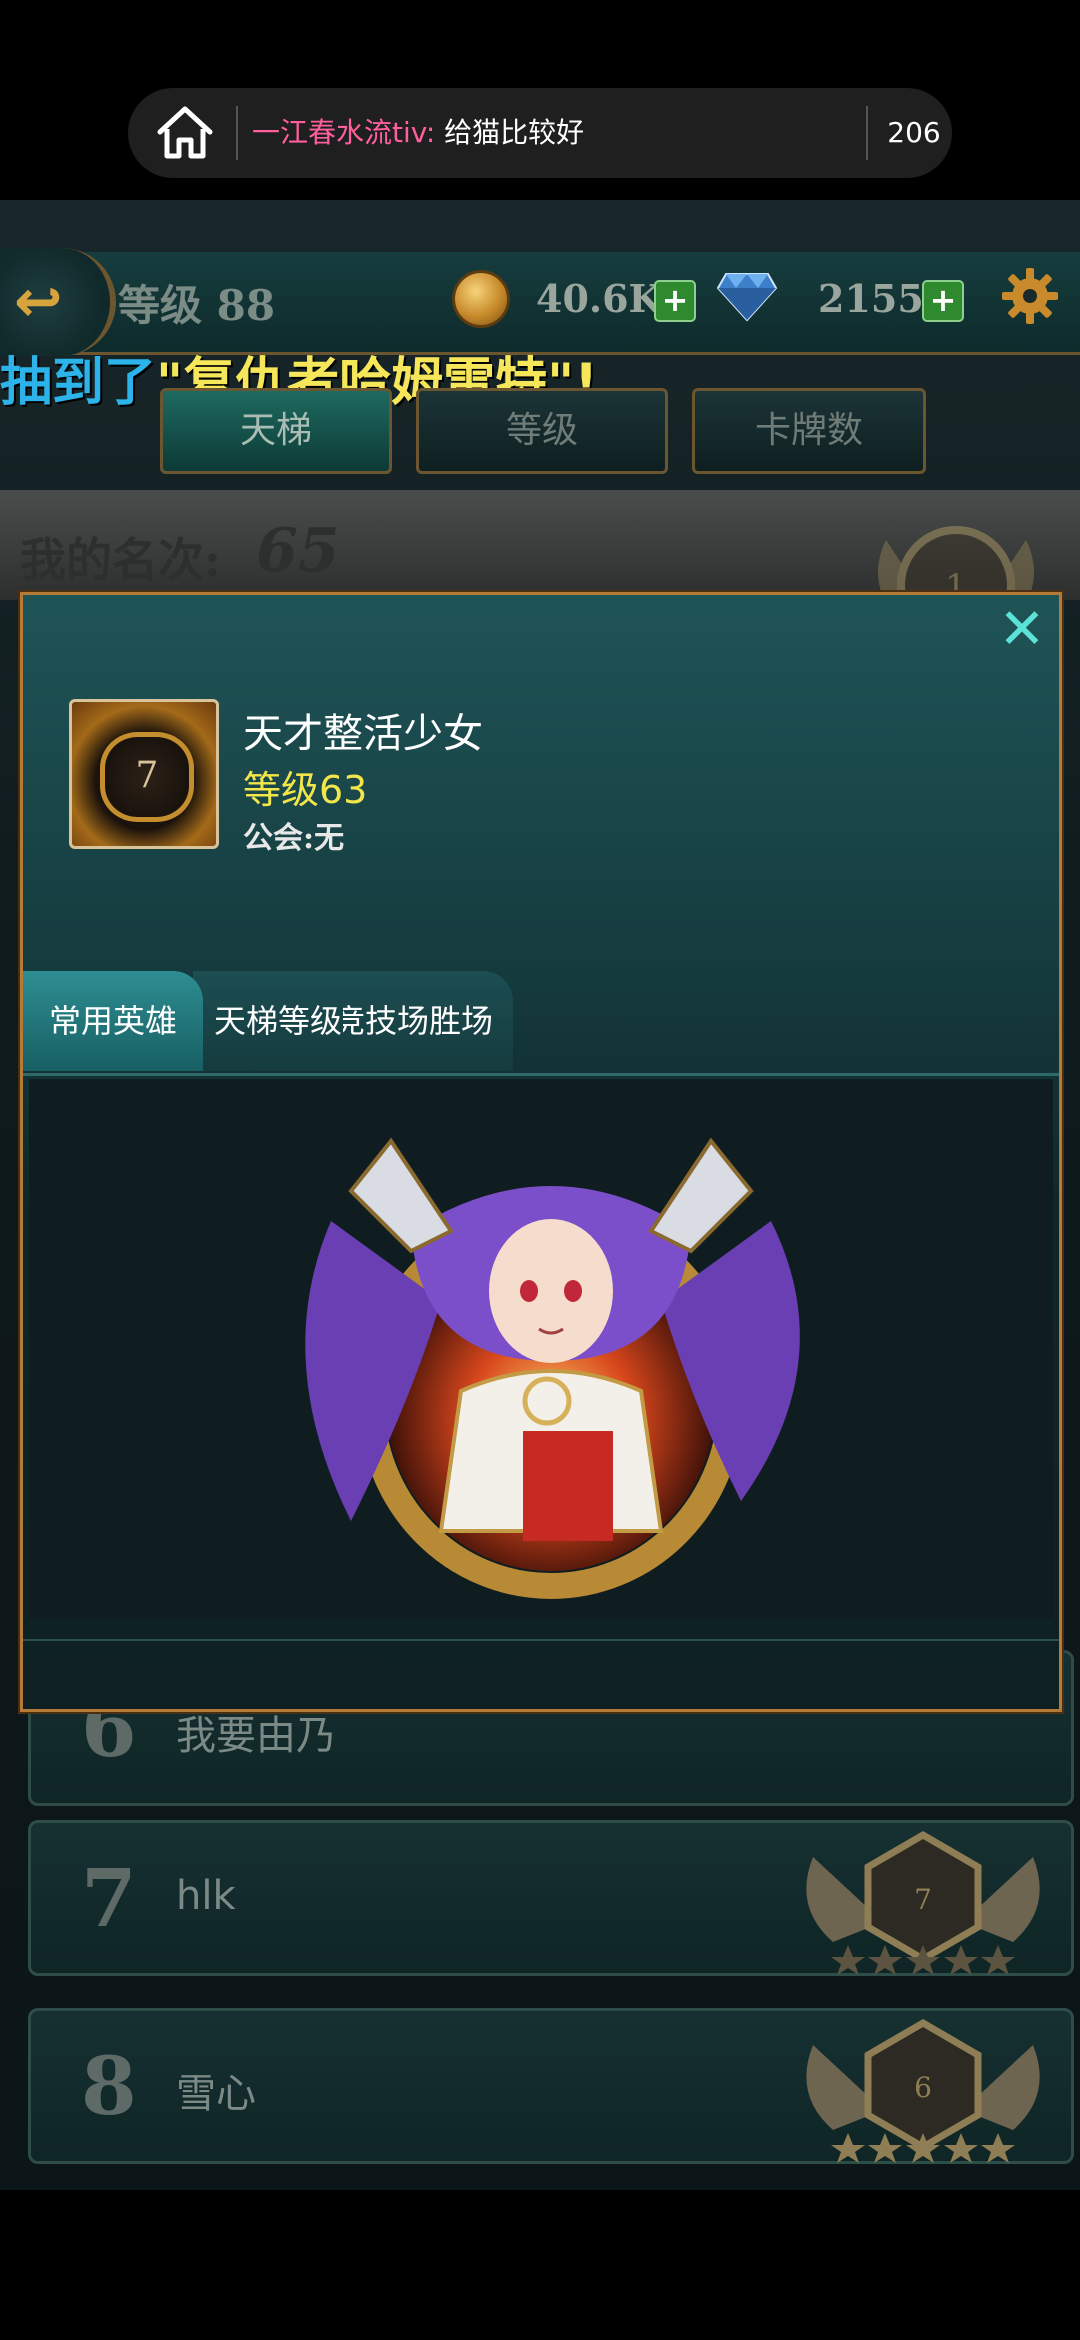 The width and height of the screenshot is (1080, 2340). What do you see at coordinates (1022, 630) in the screenshot?
I see `close-icon: ✕` at bounding box center [1022, 630].